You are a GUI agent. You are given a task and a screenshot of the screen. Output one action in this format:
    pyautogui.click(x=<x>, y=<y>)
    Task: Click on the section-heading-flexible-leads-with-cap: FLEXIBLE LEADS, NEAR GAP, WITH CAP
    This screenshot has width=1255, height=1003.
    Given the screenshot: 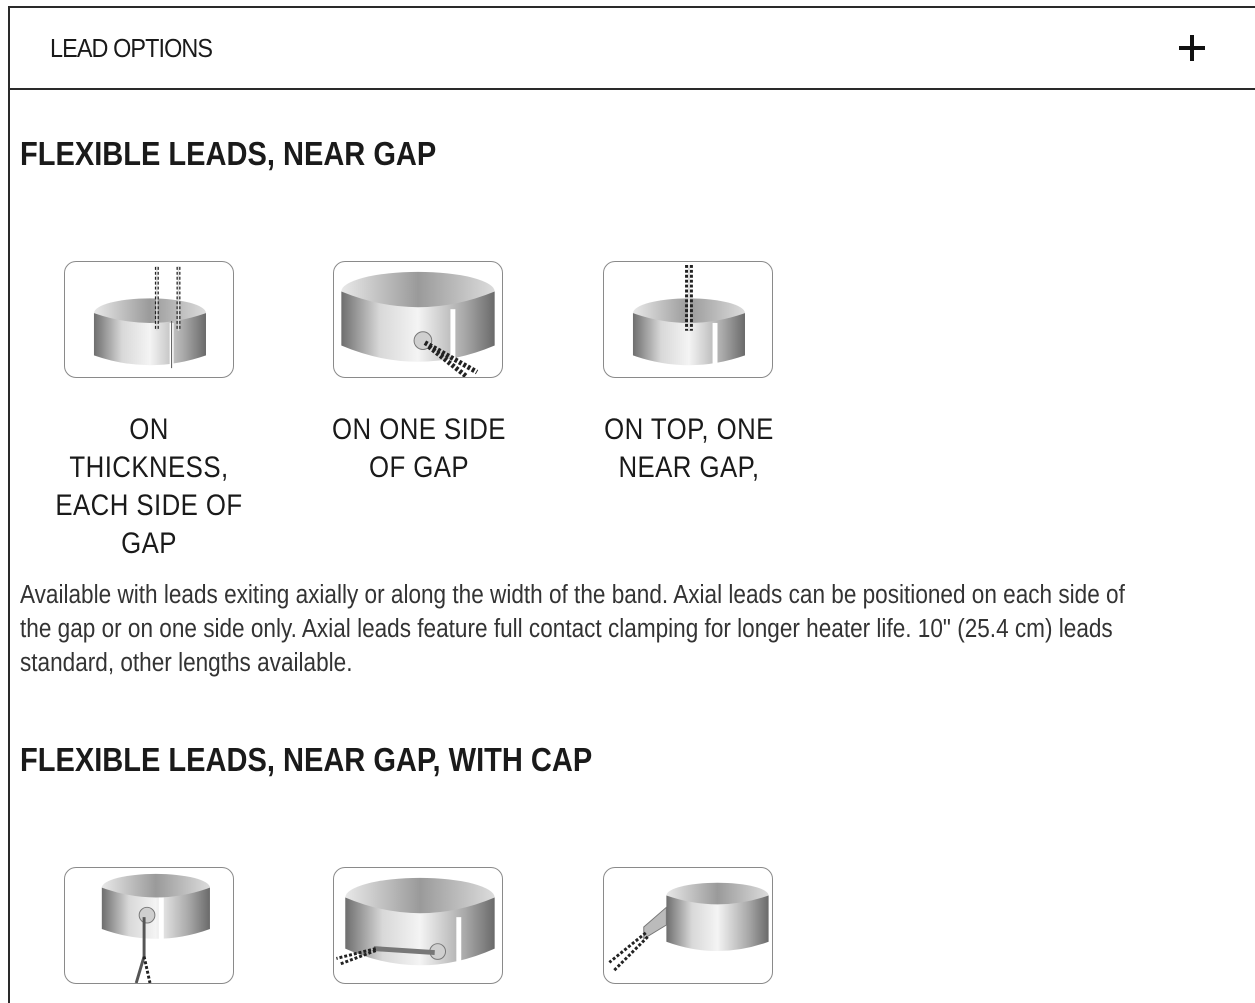 What is the action you would take?
    pyautogui.click(x=306, y=759)
    